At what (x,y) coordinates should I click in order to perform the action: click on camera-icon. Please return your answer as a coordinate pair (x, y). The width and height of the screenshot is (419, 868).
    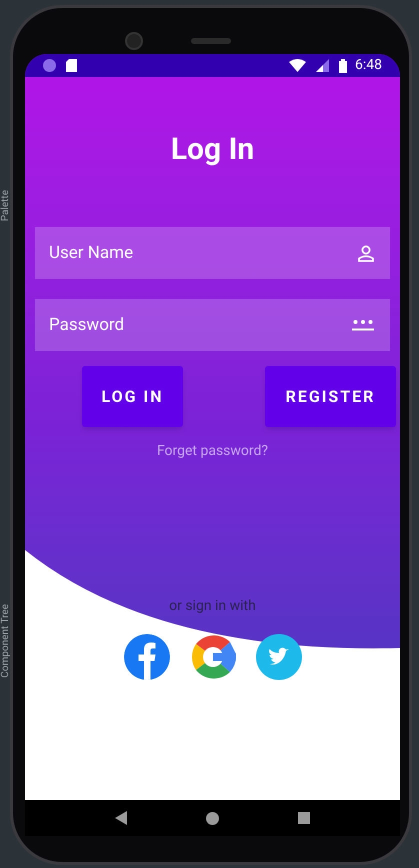
    Looking at the image, I should click on (134, 41).